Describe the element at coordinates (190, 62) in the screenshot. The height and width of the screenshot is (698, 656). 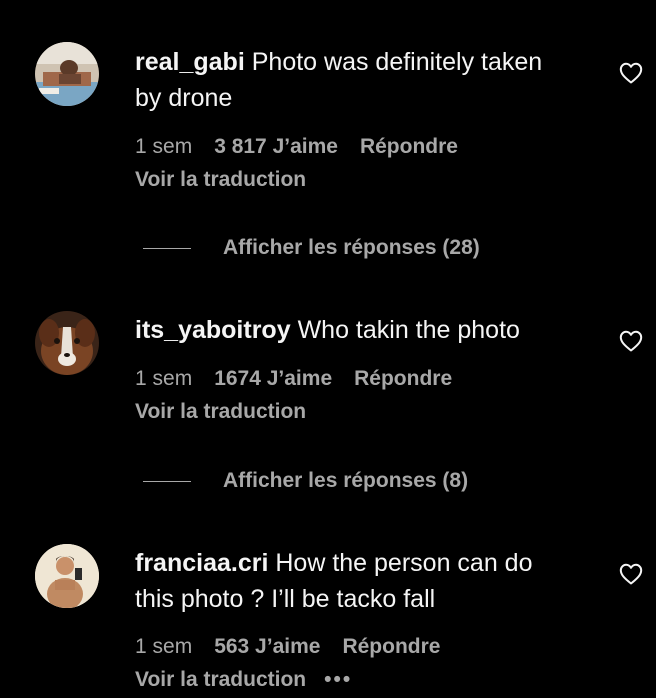
I see `comment-username: real_gabi` at that location.